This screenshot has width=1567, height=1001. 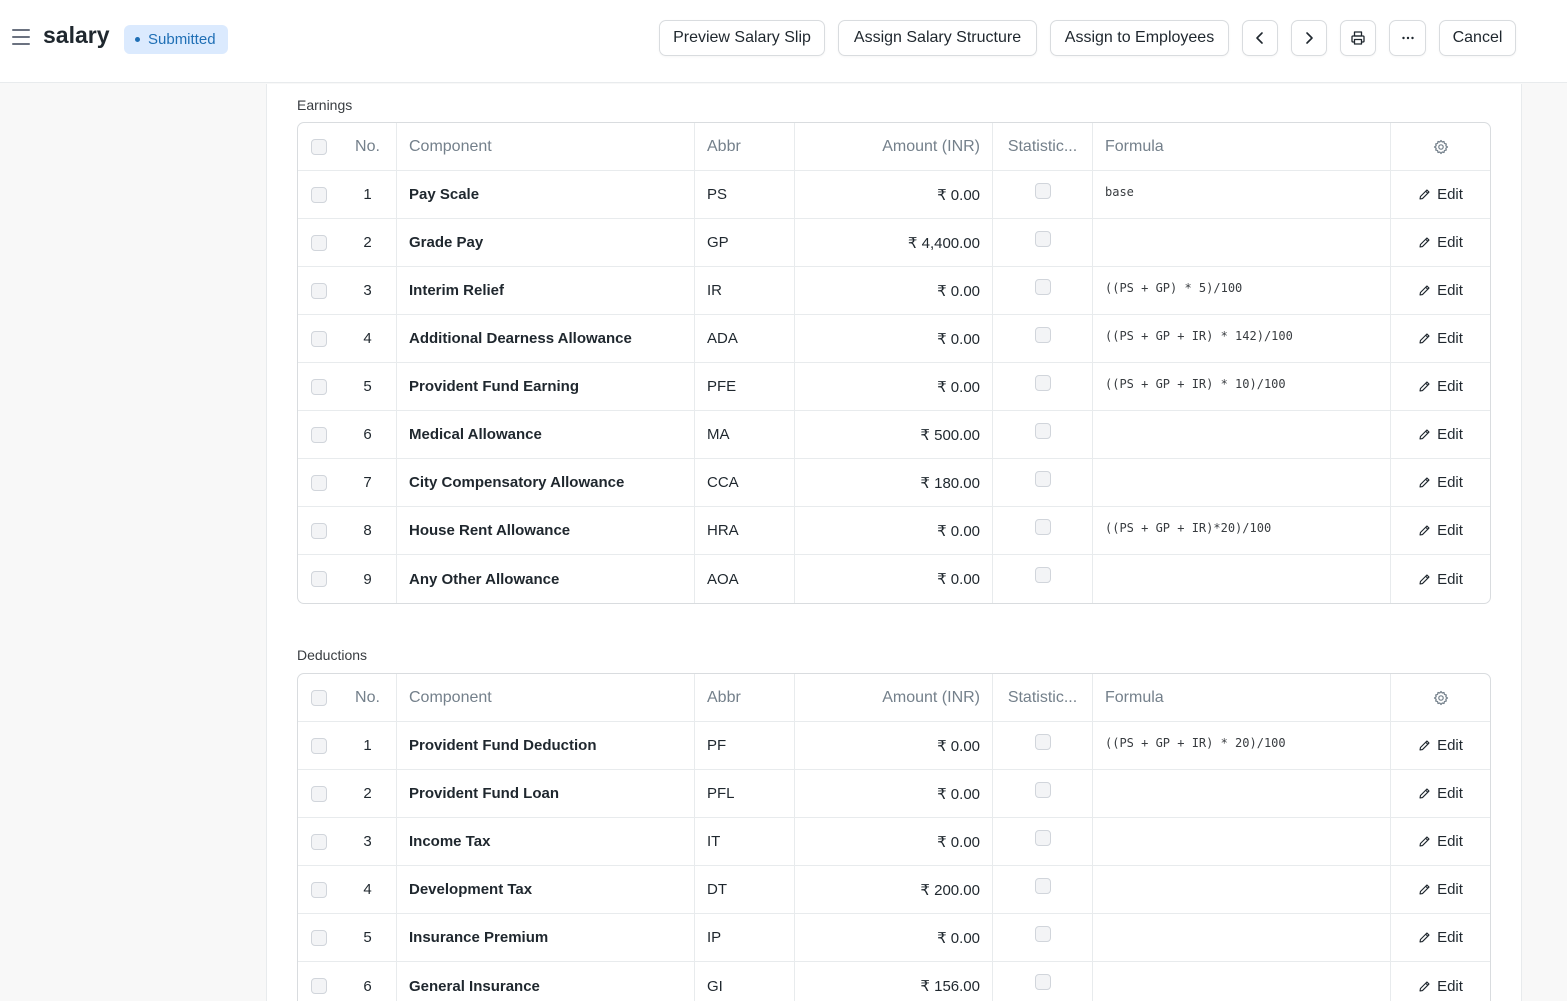 What do you see at coordinates (546, 579) in the screenshot?
I see `component-name: Any Other Allowance` at bounding box center [546, 579].